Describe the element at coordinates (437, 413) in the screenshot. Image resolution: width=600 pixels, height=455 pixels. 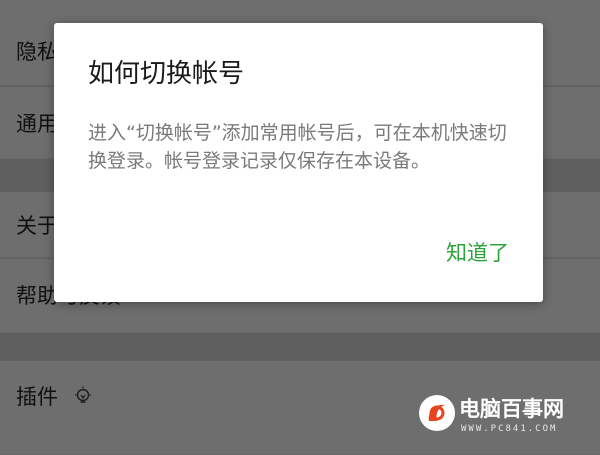
I see `watermark-logo-icon` at that location.